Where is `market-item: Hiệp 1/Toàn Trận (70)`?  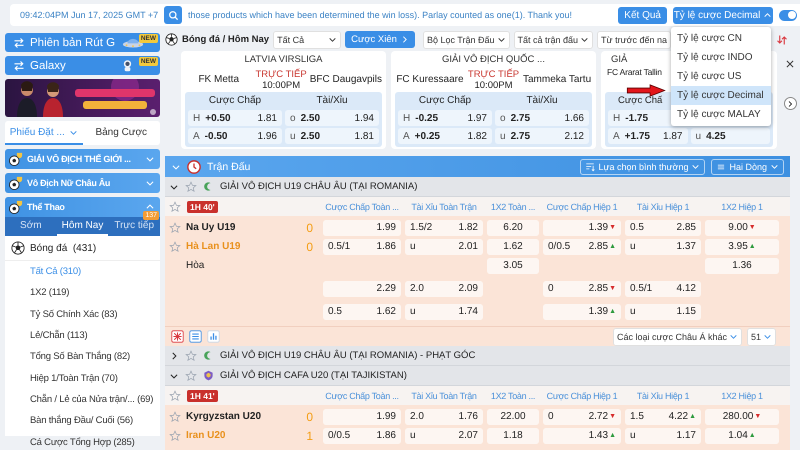 market-item: Hiệp 1/Toàn Trận (70) is located at coordinates (82, 378).